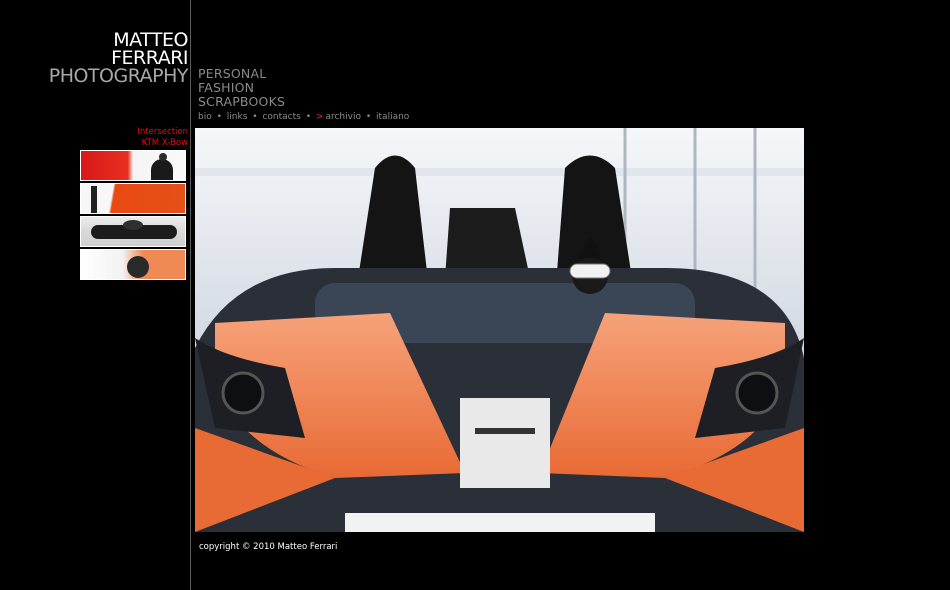 Image resolution: width=950 pixels, height=590 pixels. What do you see at coordinates (281, 117) in the screenshot?
I see `link-contacts: contacts` at bounding box center [281, 117].